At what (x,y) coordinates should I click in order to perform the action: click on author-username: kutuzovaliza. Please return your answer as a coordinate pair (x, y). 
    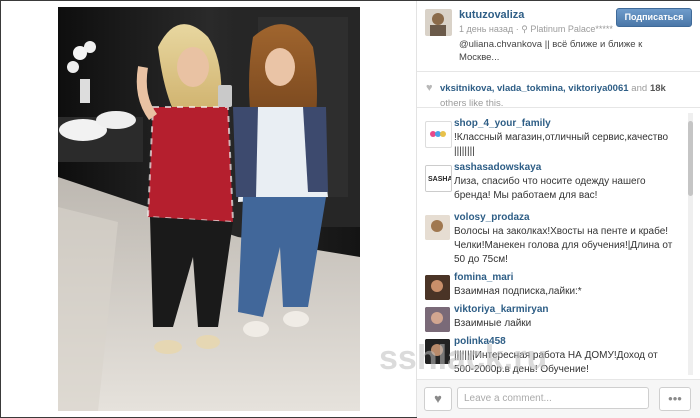
    Looking at the image, I should click on (491, 15).